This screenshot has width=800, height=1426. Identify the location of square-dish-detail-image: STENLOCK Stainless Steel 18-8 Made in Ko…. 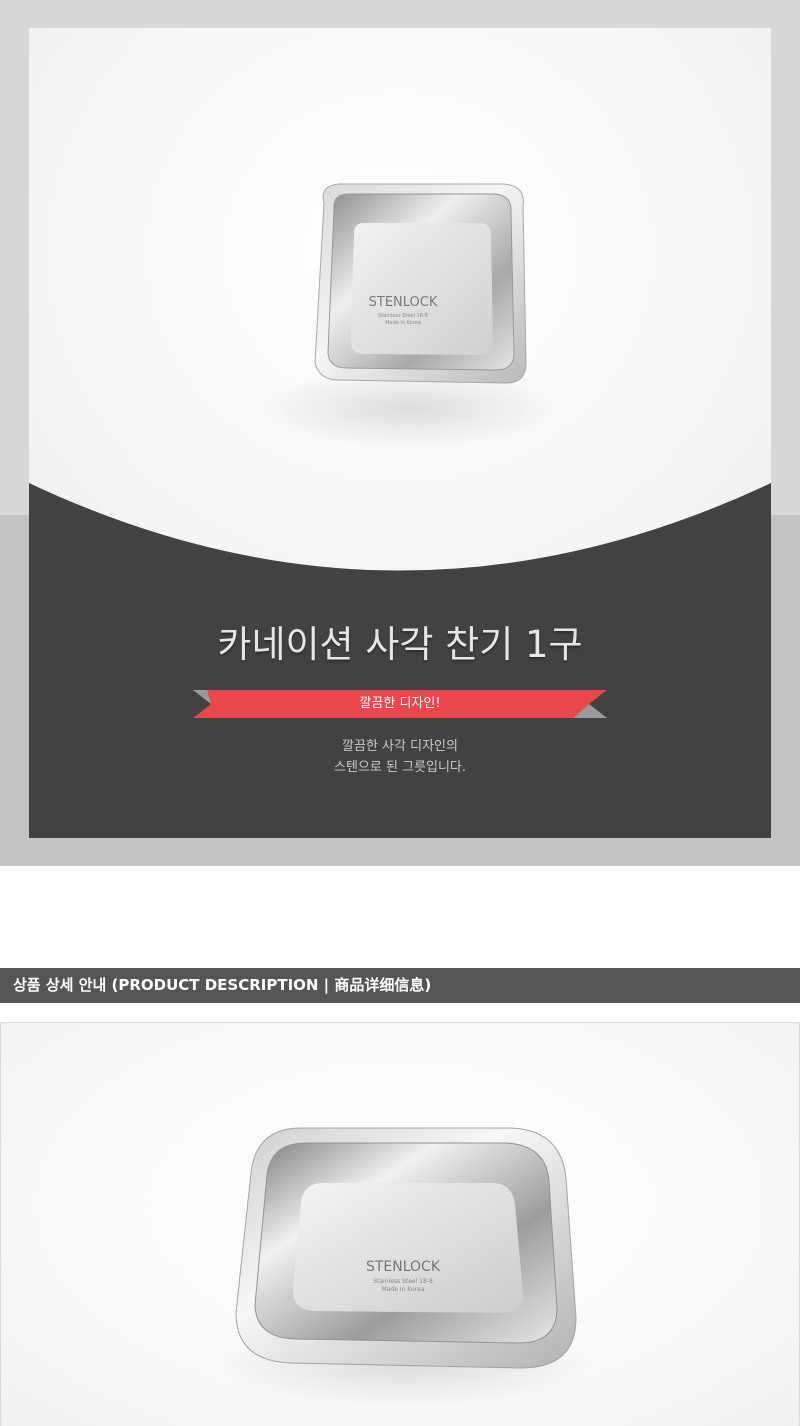
(405, 1267).